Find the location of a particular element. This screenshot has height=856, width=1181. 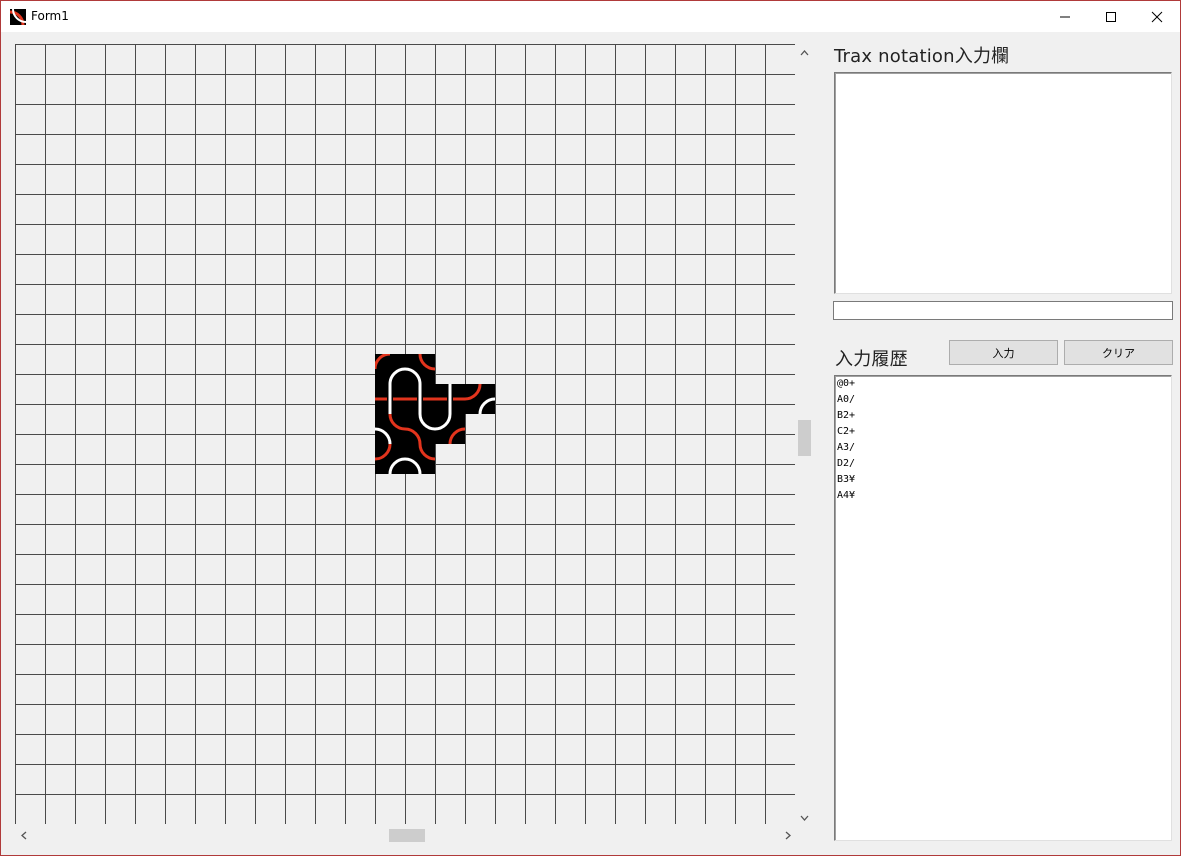

close-button is located at coordinates (1157, 16).